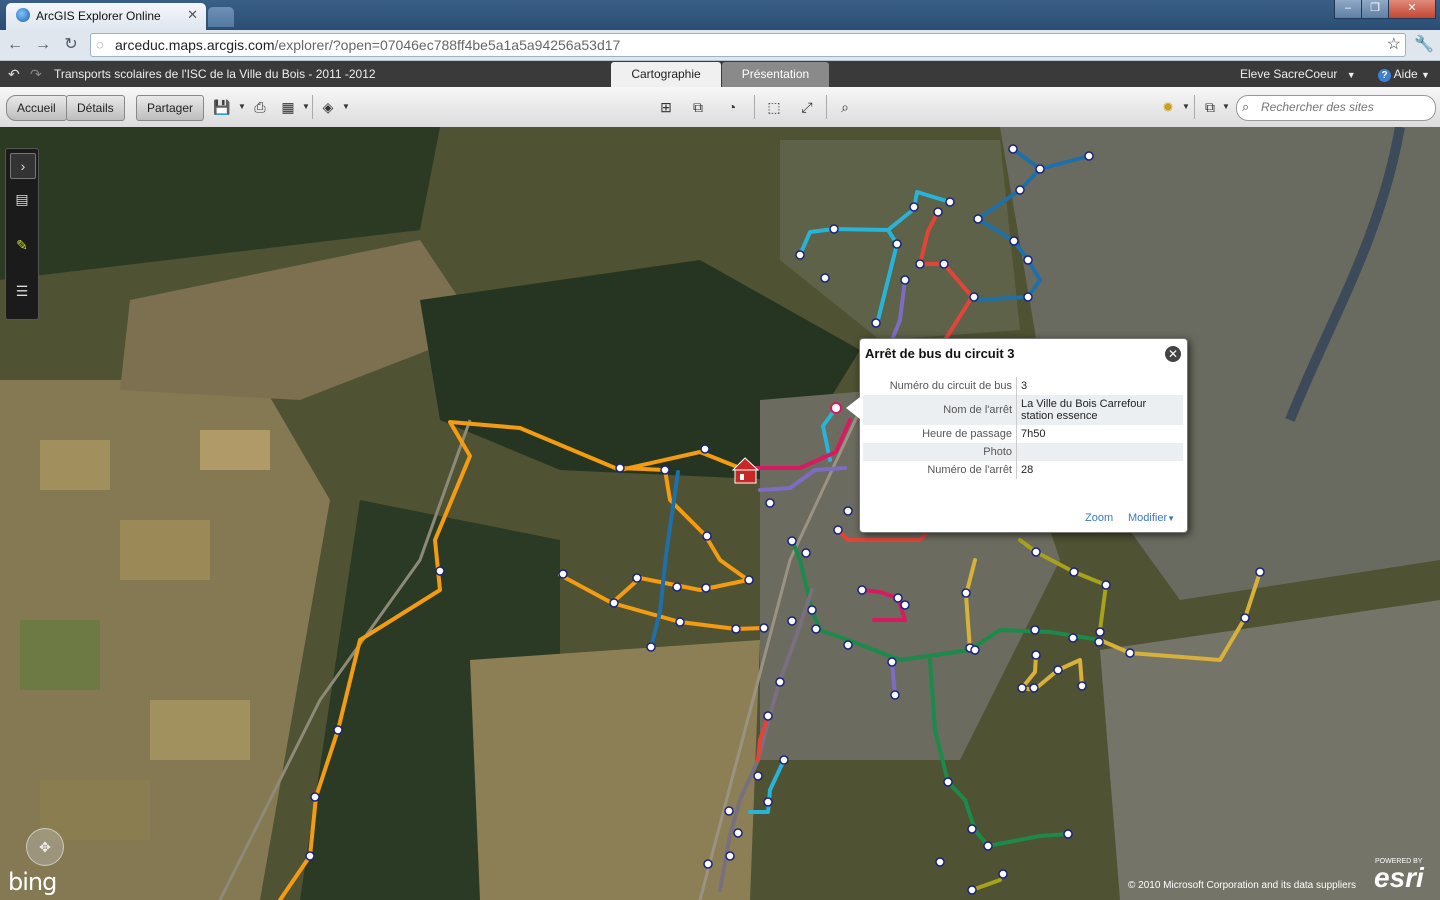 The image size is (1440, 900). I want to click on layers-icon: ⧉, so click(698, 107).